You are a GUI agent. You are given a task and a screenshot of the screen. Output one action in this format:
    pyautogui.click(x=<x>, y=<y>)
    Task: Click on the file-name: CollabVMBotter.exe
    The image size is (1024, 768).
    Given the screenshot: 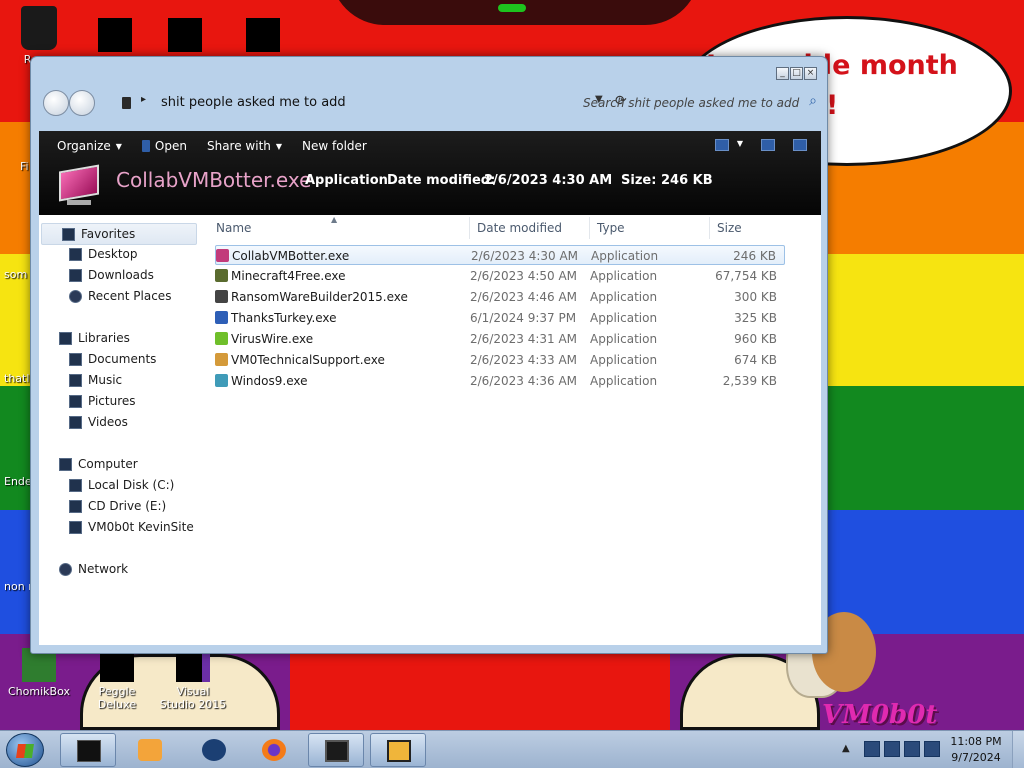 What is the action you would take?
    pyautogui.click(x=291, y=256)
    